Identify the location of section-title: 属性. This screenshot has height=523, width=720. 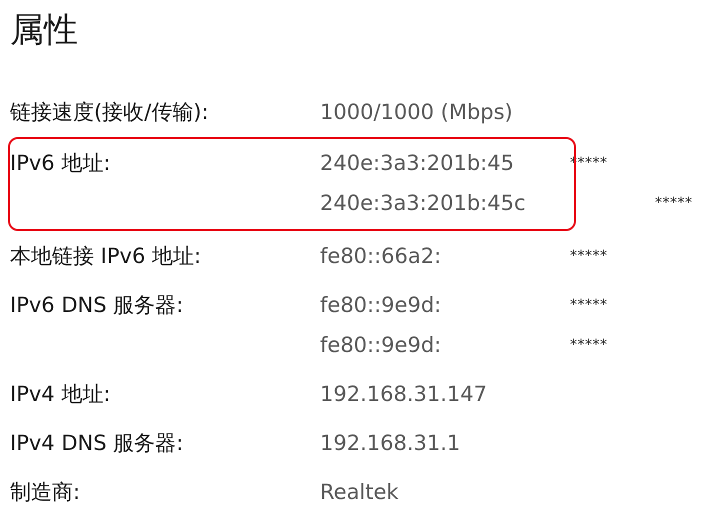
(44, 30).